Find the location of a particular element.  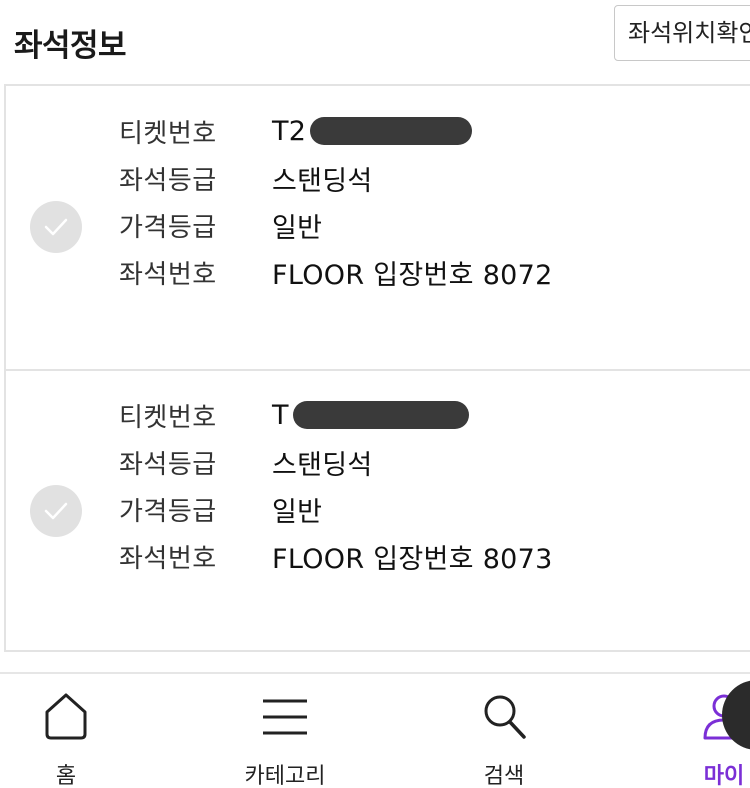

nav-item-category: 카테고리 is located at coordinates (285, 731).